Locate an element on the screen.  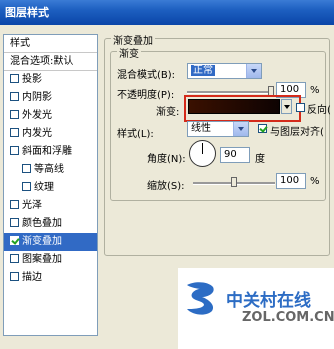
reverse-label: 反向( is located at coordinates (319, 110).